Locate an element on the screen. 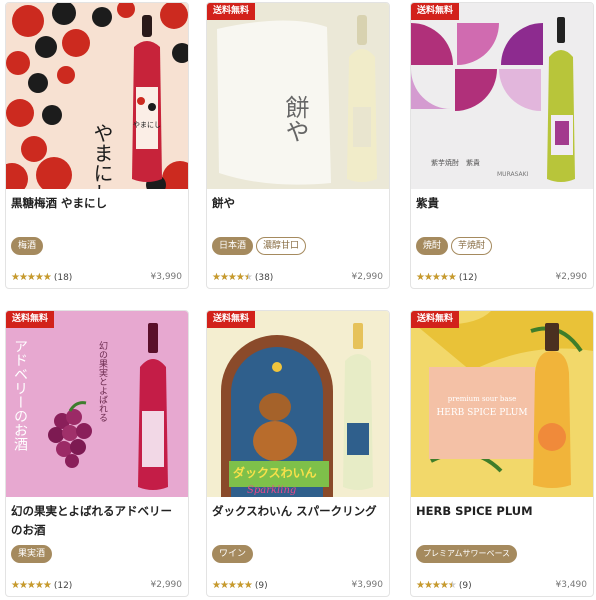 This screenshot has width=596, height=600. bottle-label-text: やまにし is located at coordinates (147, 125).